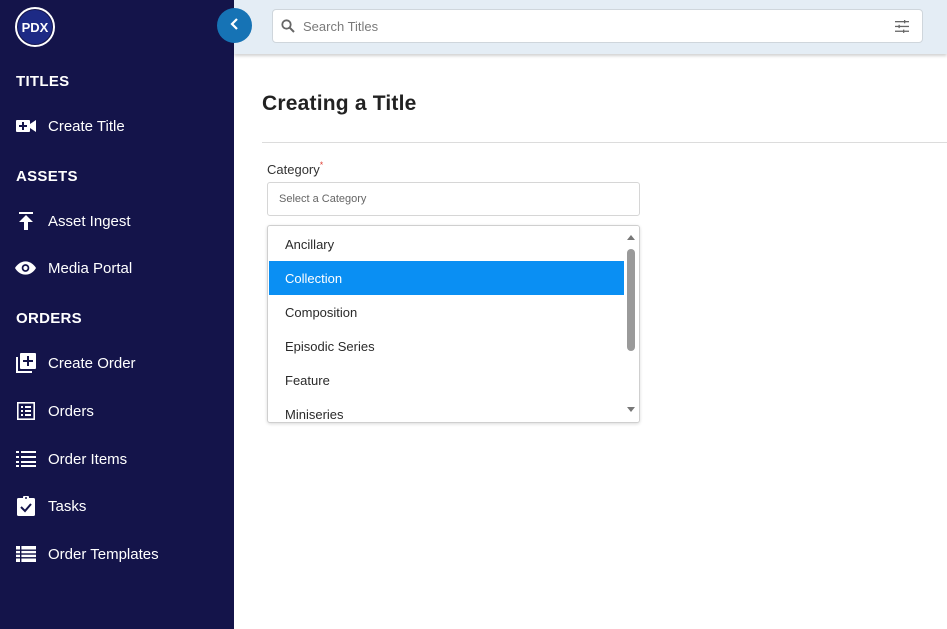 This screenshot has width=947, height=629. What do you see at coordinates (92, 363) in the screenshot?
I see `sidebar-item-label: Create Order` at bounding box center [92, 363].